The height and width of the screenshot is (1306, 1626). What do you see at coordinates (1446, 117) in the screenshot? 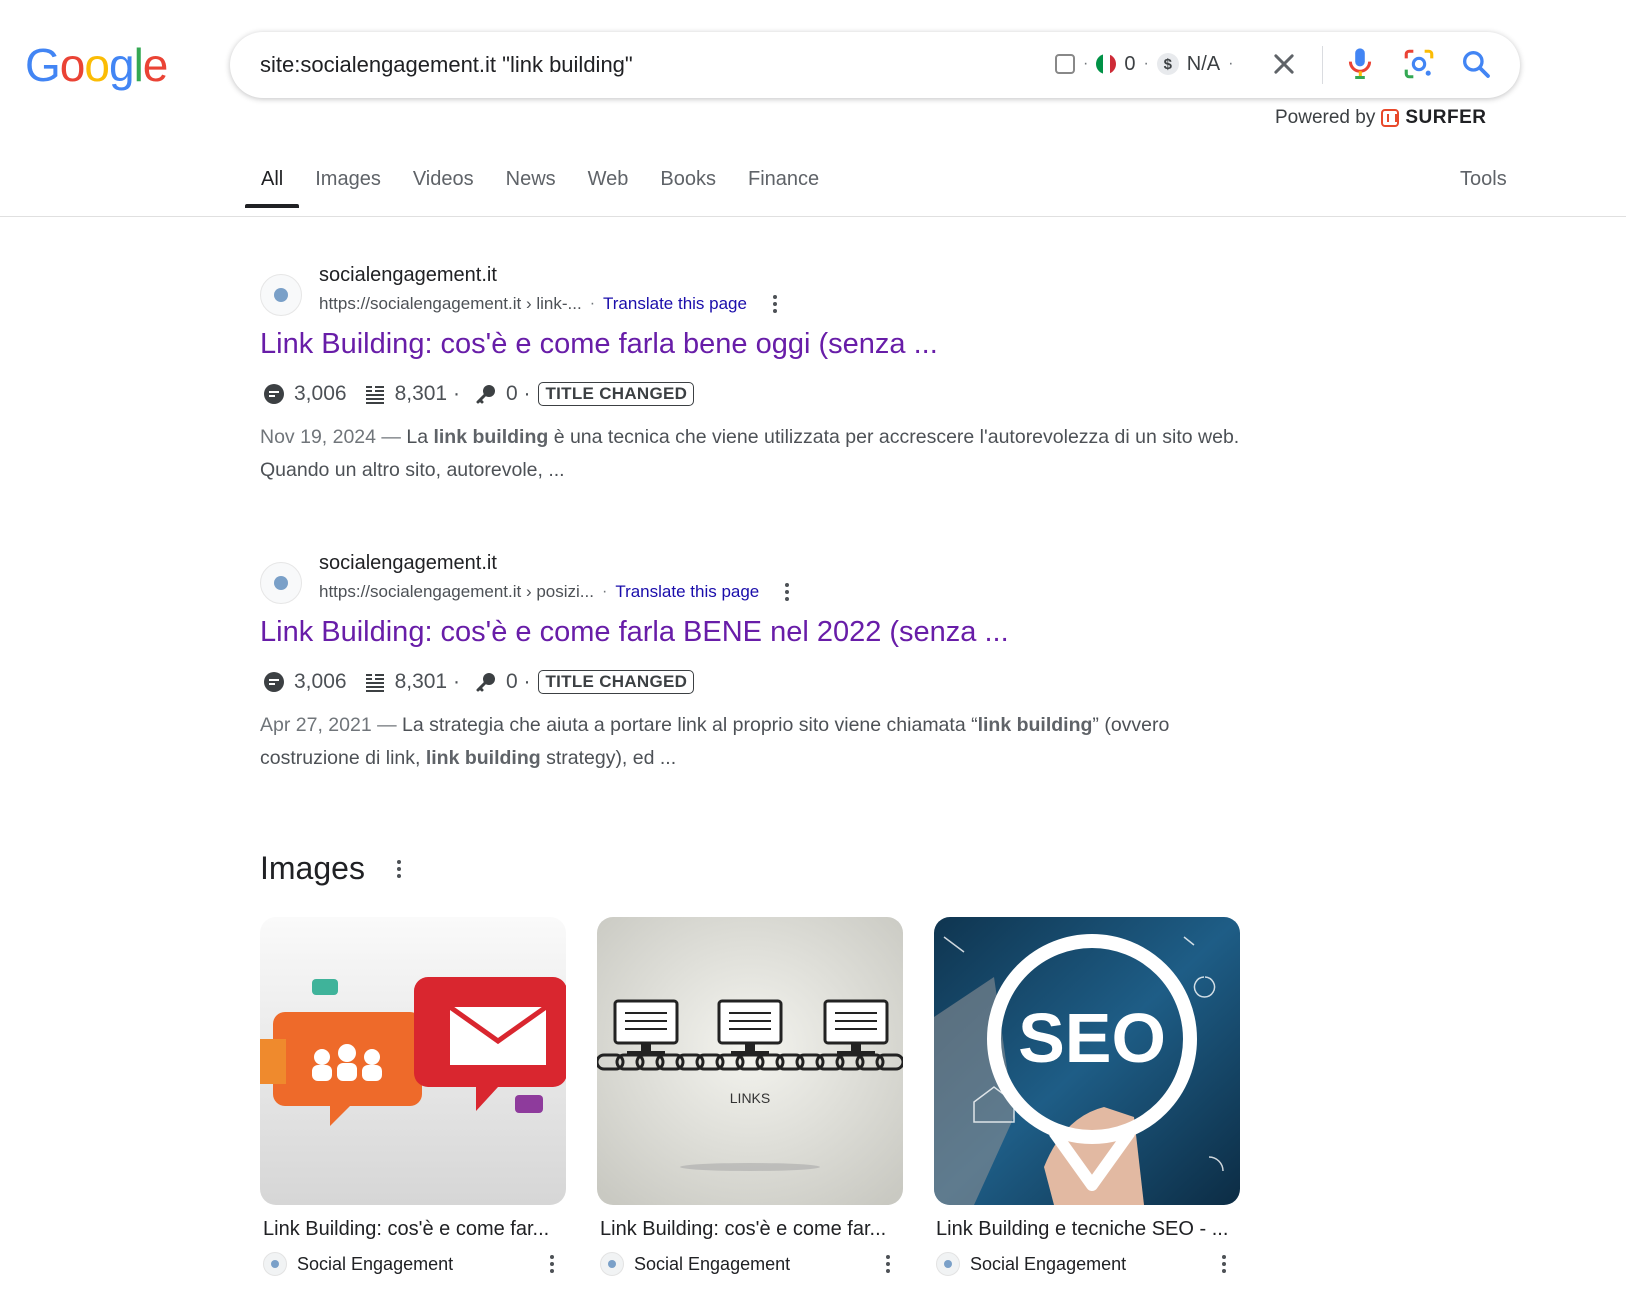
I see `surfer-brand: SURFER` at bounding box center [1446, 117].